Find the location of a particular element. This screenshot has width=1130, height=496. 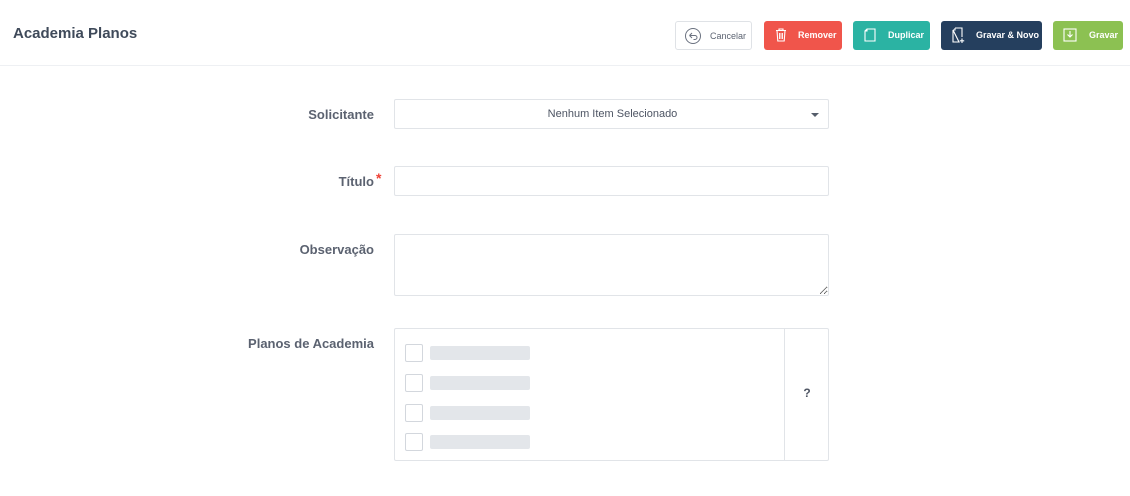

solicitante-select: Nenhum Item Selecionado is located at coordinates (611, 114).